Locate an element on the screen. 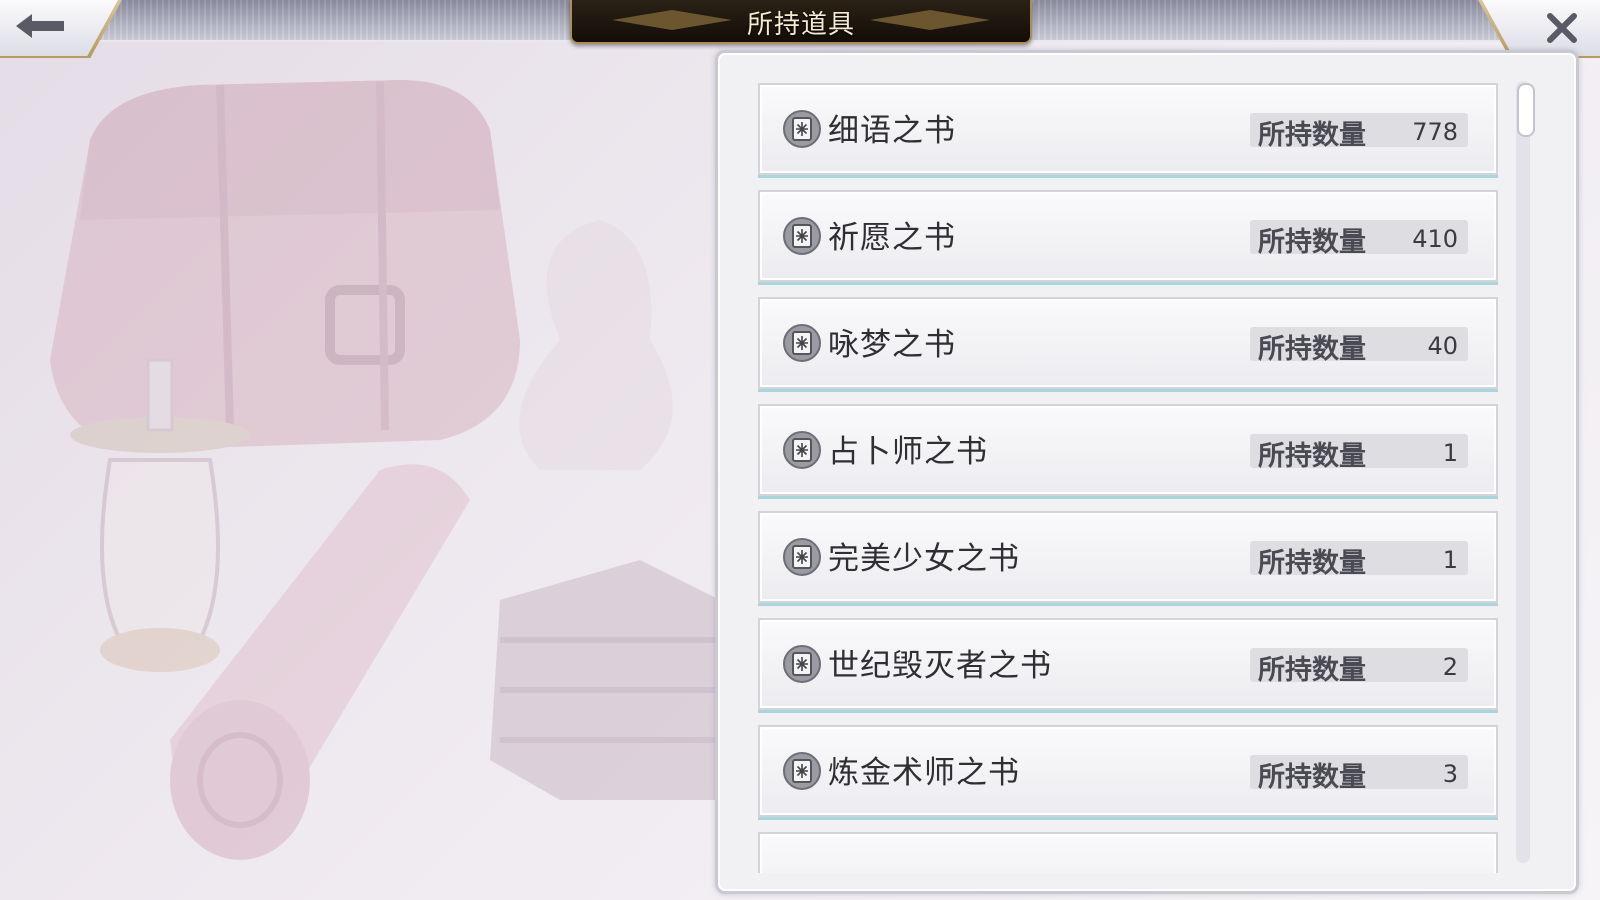 Image resolution: width=1600 pixels, height=900 pixels. quantity-value: 2 is located at coordinates (1450, 667).